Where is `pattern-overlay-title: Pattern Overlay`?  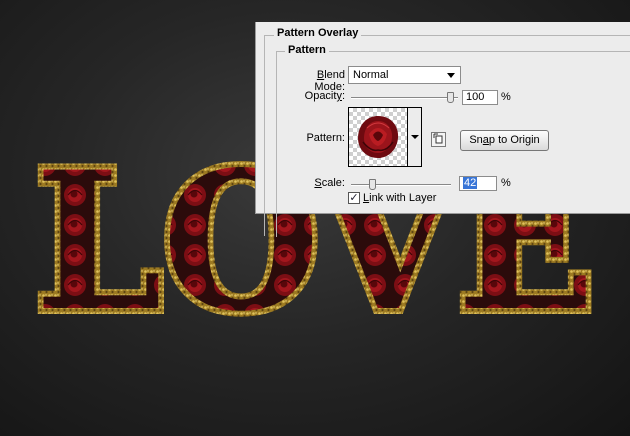
pattern-overlay-title: Pattern Overlay is located at coordinates (318, 33).